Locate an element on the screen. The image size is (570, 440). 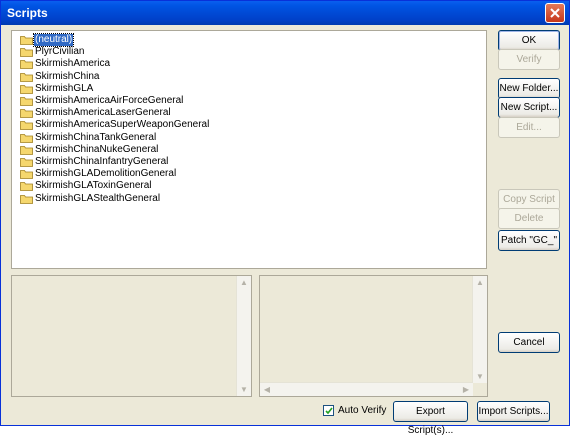
tree-item: SkirmishChinaNukeGeneral is located at coordinates (89, 150).